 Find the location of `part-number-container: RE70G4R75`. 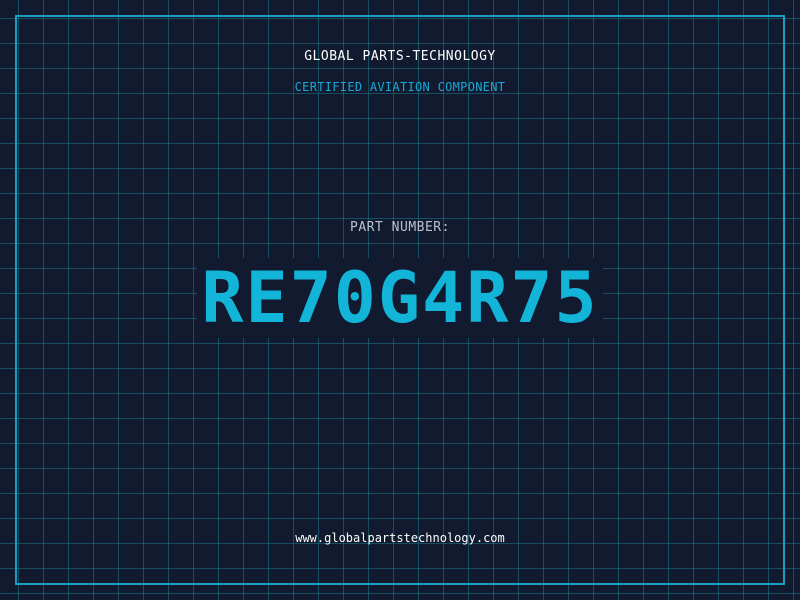

part-number-container: RE70G4R75 is located at coordinates (400, 298).